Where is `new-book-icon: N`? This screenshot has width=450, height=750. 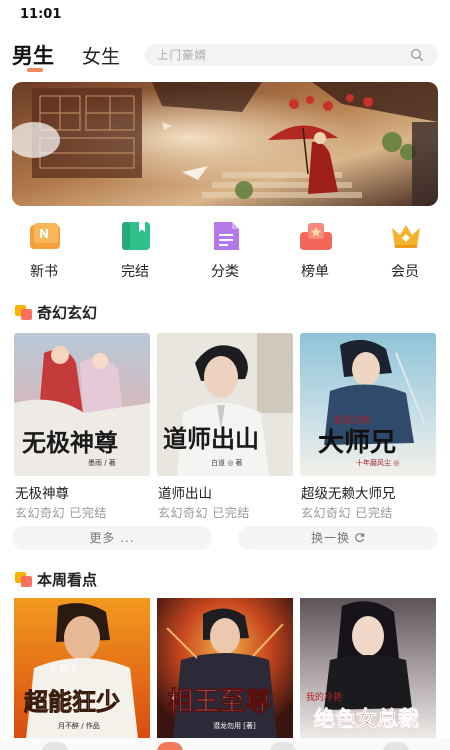 new-book-icon: N is located at coordinates (45, 236).